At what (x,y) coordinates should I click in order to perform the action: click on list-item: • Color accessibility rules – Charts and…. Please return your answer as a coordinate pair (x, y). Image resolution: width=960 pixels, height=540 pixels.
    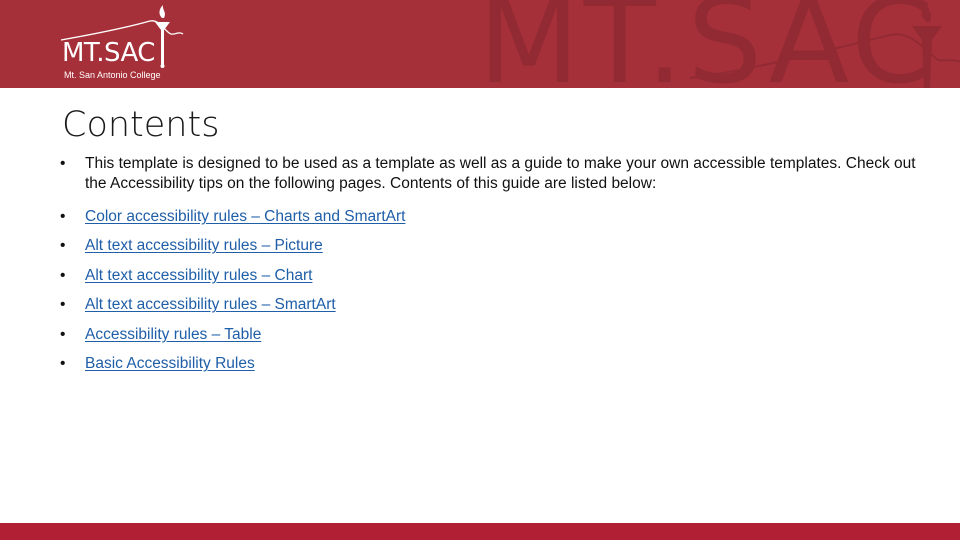
    Looking at the image, I should click on (488, 217).